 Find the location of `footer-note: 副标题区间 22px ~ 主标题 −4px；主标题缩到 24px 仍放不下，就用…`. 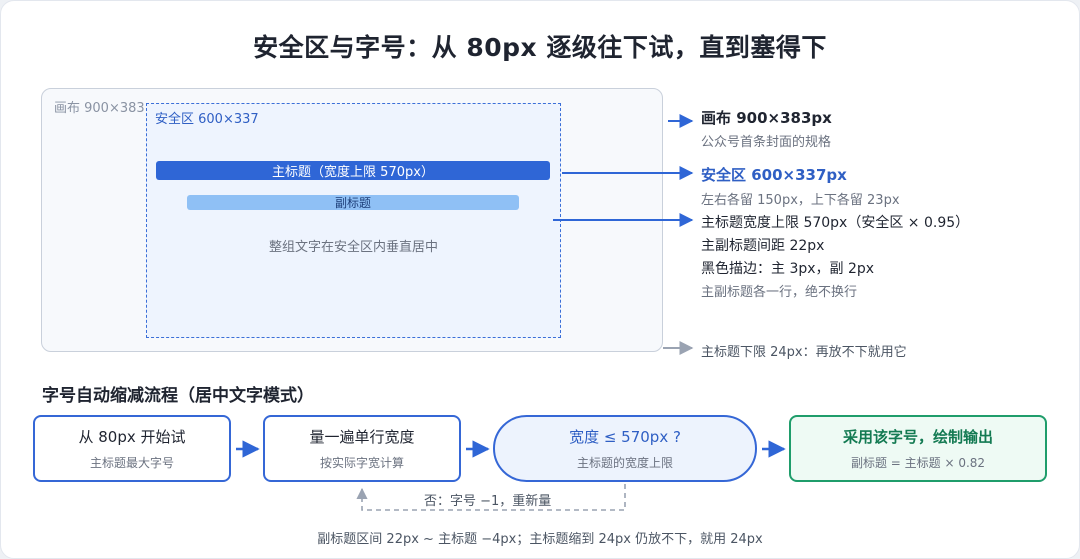

footer-note: 副标题区间 22px ~ 主标题 −4px；主标题缩到 24px 仍放不下，就用… is located at coordinates (540, 539).